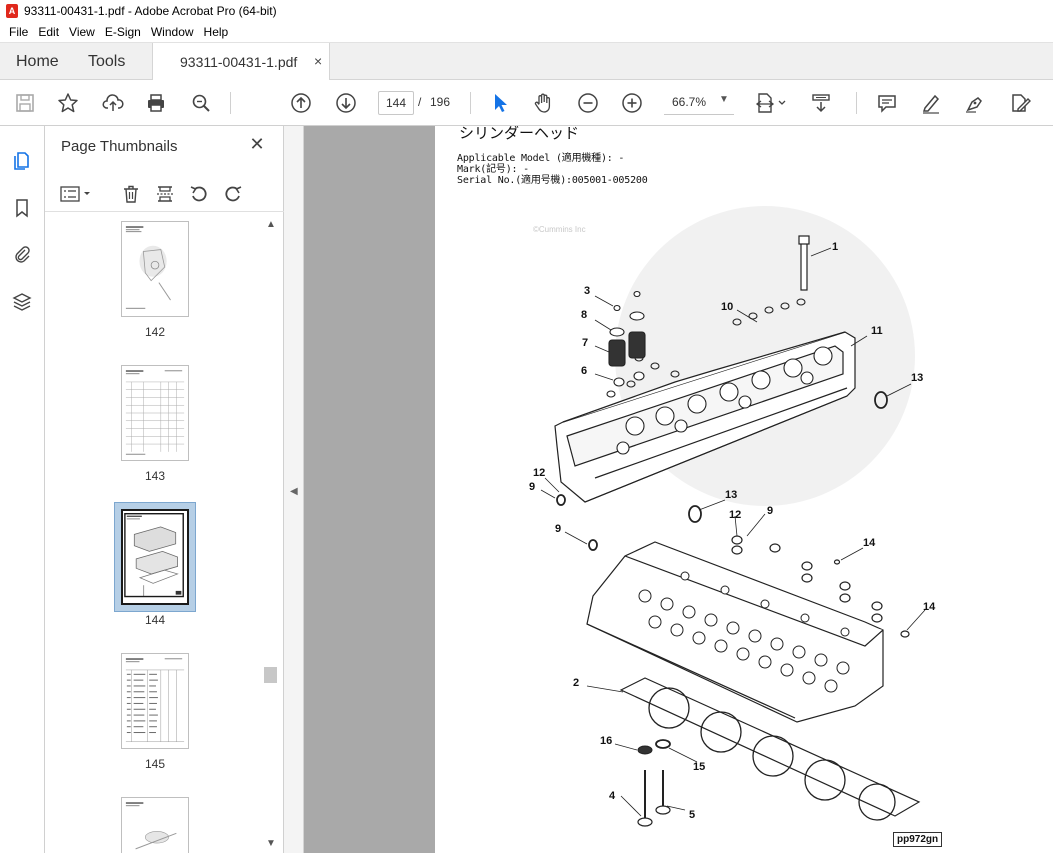 Image resolution: width=1053 pixels, height=853 pixels. Describe the element at coordinates (526, 61) in the screenshot. I see `tab-bar: Home Tools 93311-00431-1.pdf ×` at that location.